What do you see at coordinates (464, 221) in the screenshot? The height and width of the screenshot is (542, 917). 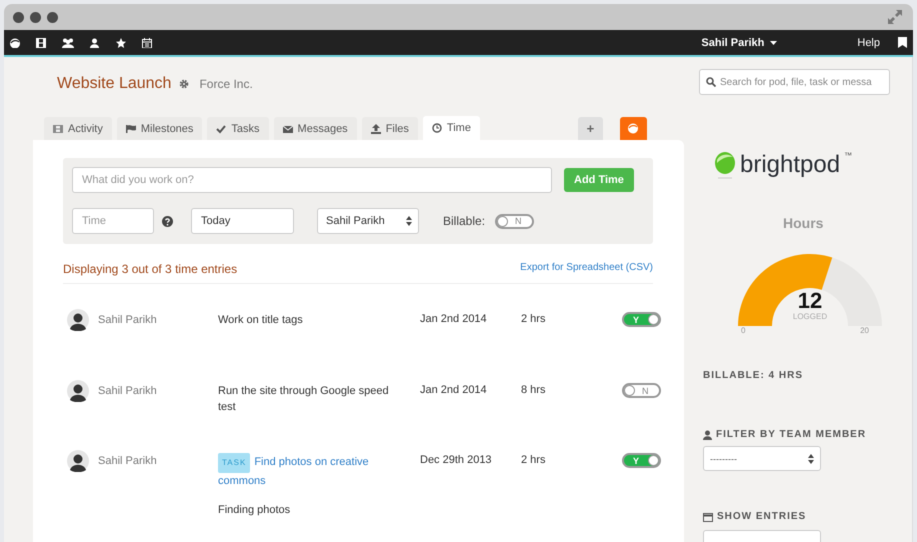 I see `billable-label: Billable:` at bounding box center [464, 221].